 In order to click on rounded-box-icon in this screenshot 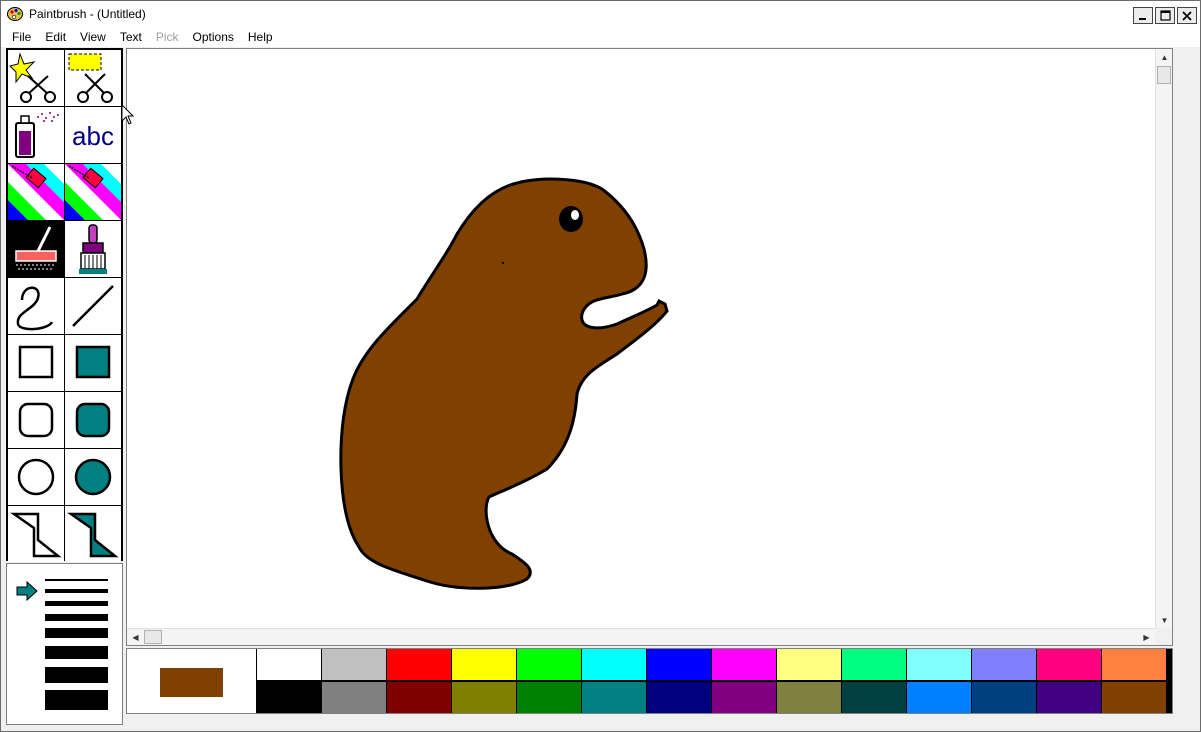, I will do `click(36, 420)`.